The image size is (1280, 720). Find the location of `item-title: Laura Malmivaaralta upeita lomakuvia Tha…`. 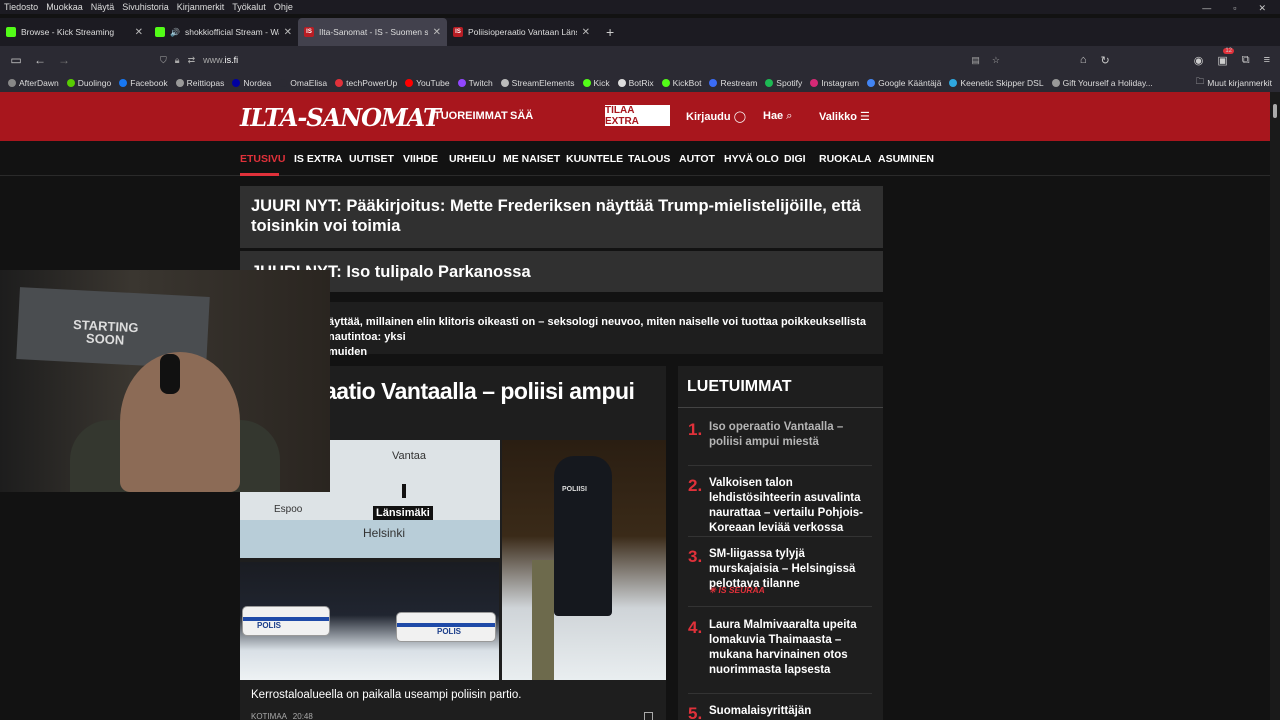

item-title: Laura Malmivaaralta upeita lomakuvia Tha… is located at coordinates (783, 647).